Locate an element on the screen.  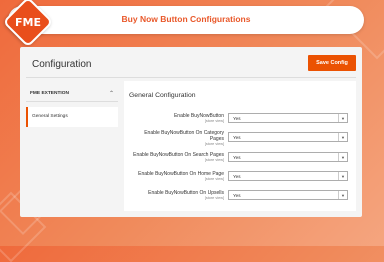
setting-row: Enable BuyNowButton [store view] Yes ▼ is located at coordinates (240, 121).